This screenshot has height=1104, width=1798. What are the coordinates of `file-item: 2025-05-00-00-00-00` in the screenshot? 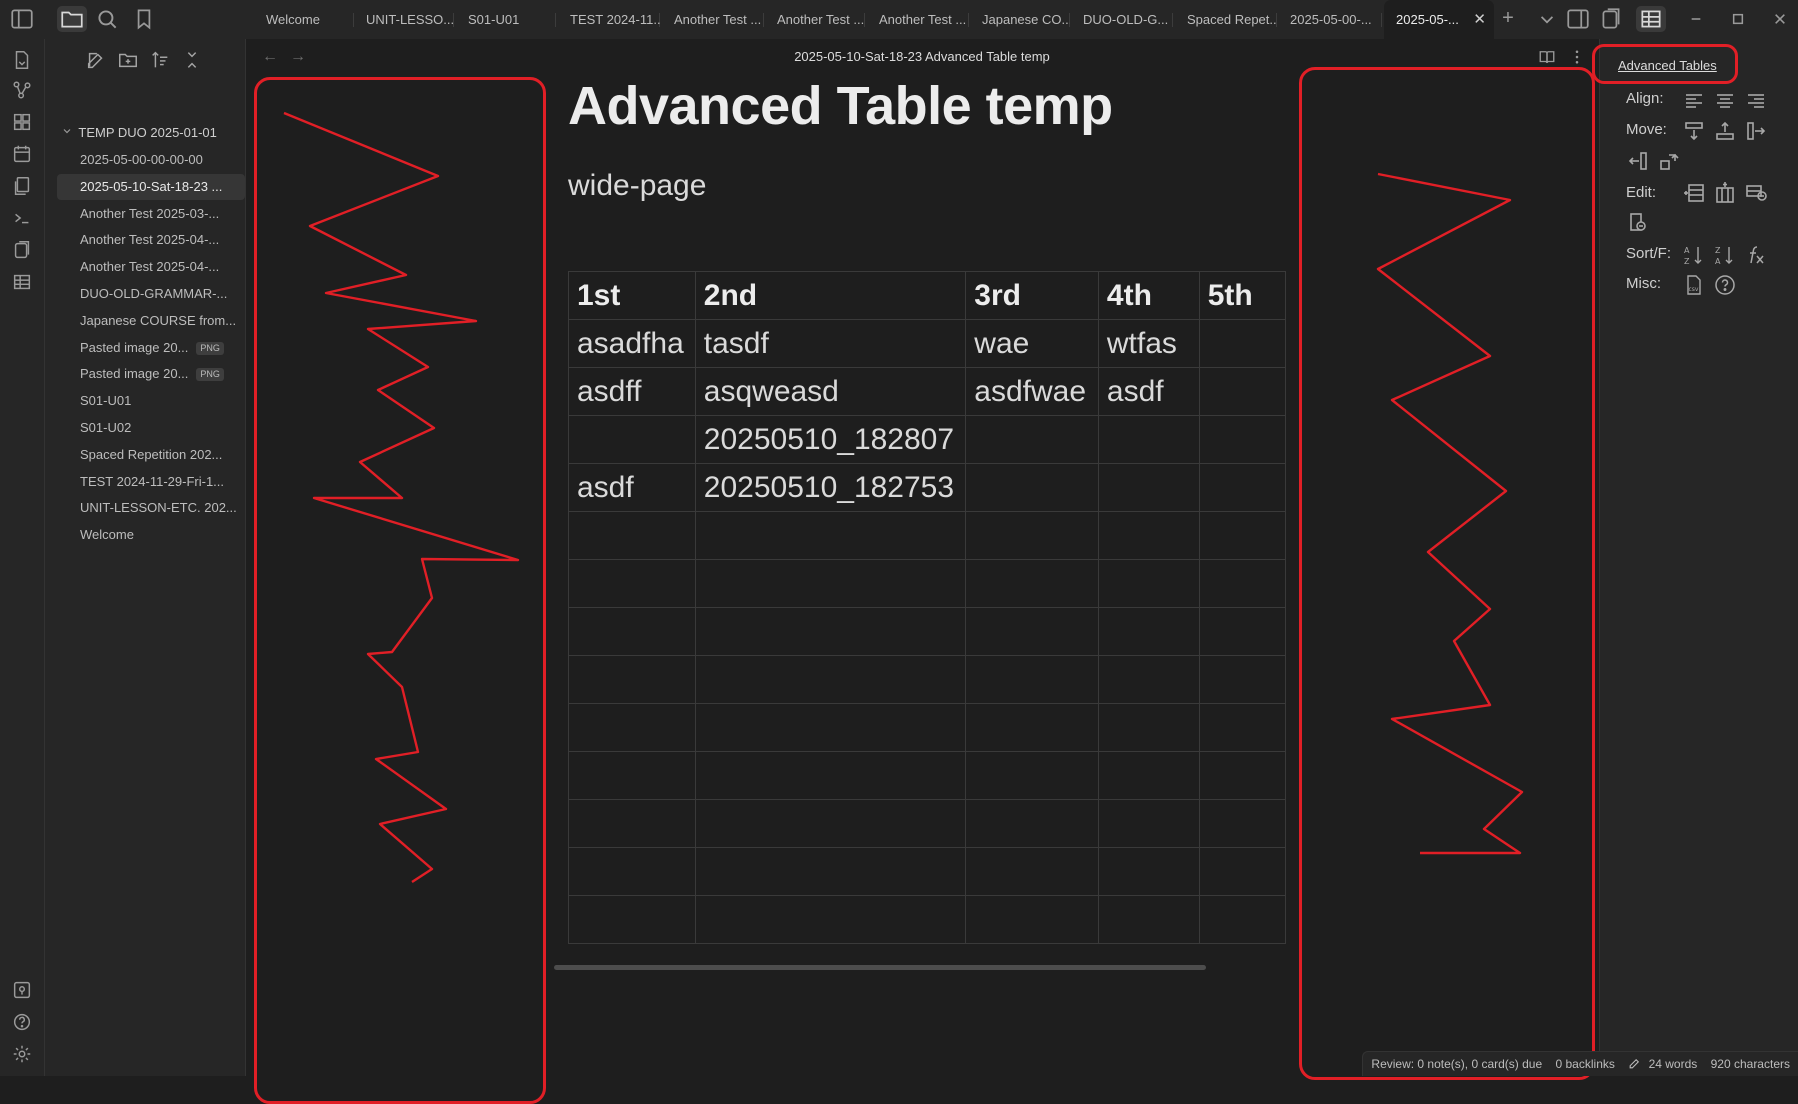 It's located at (176, 160).